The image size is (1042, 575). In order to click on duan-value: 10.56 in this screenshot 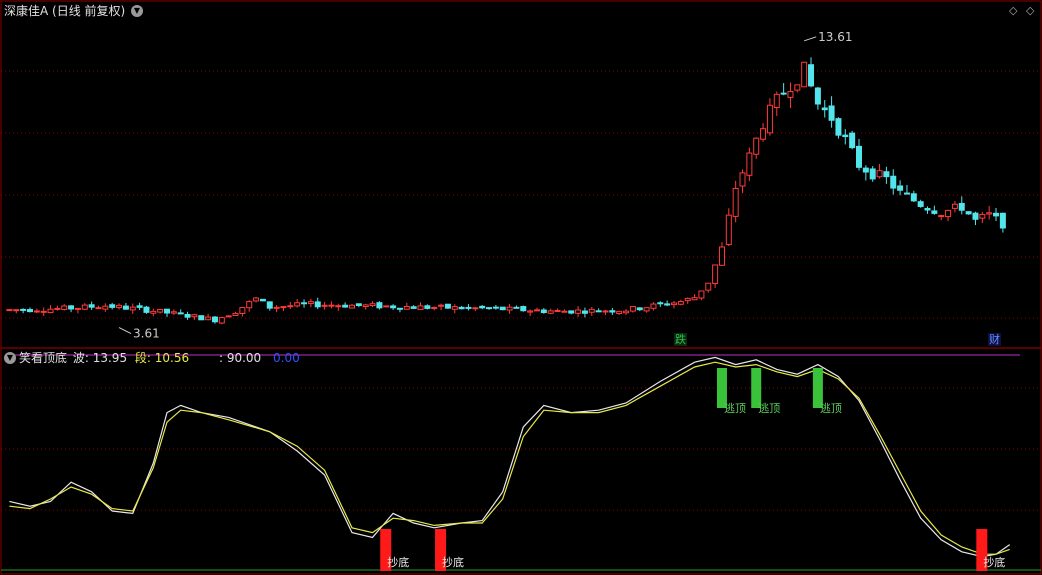, I will do `click(172, 358)`.